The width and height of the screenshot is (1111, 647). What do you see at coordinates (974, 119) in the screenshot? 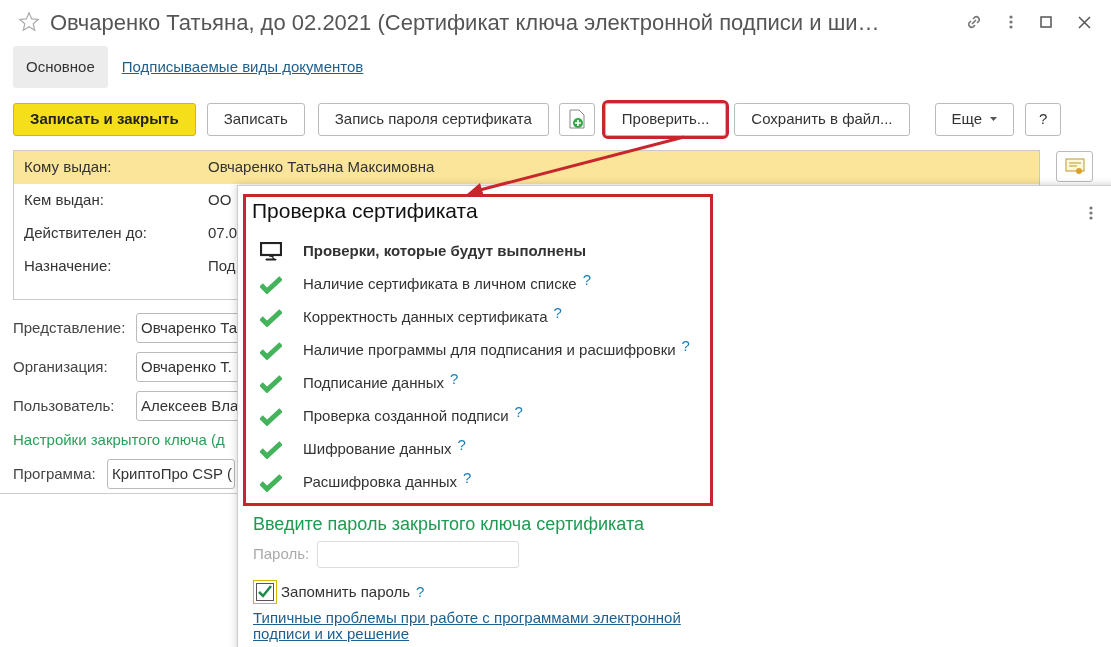
I see `more-menu-button: Еще` at bounding box center [974, 119].